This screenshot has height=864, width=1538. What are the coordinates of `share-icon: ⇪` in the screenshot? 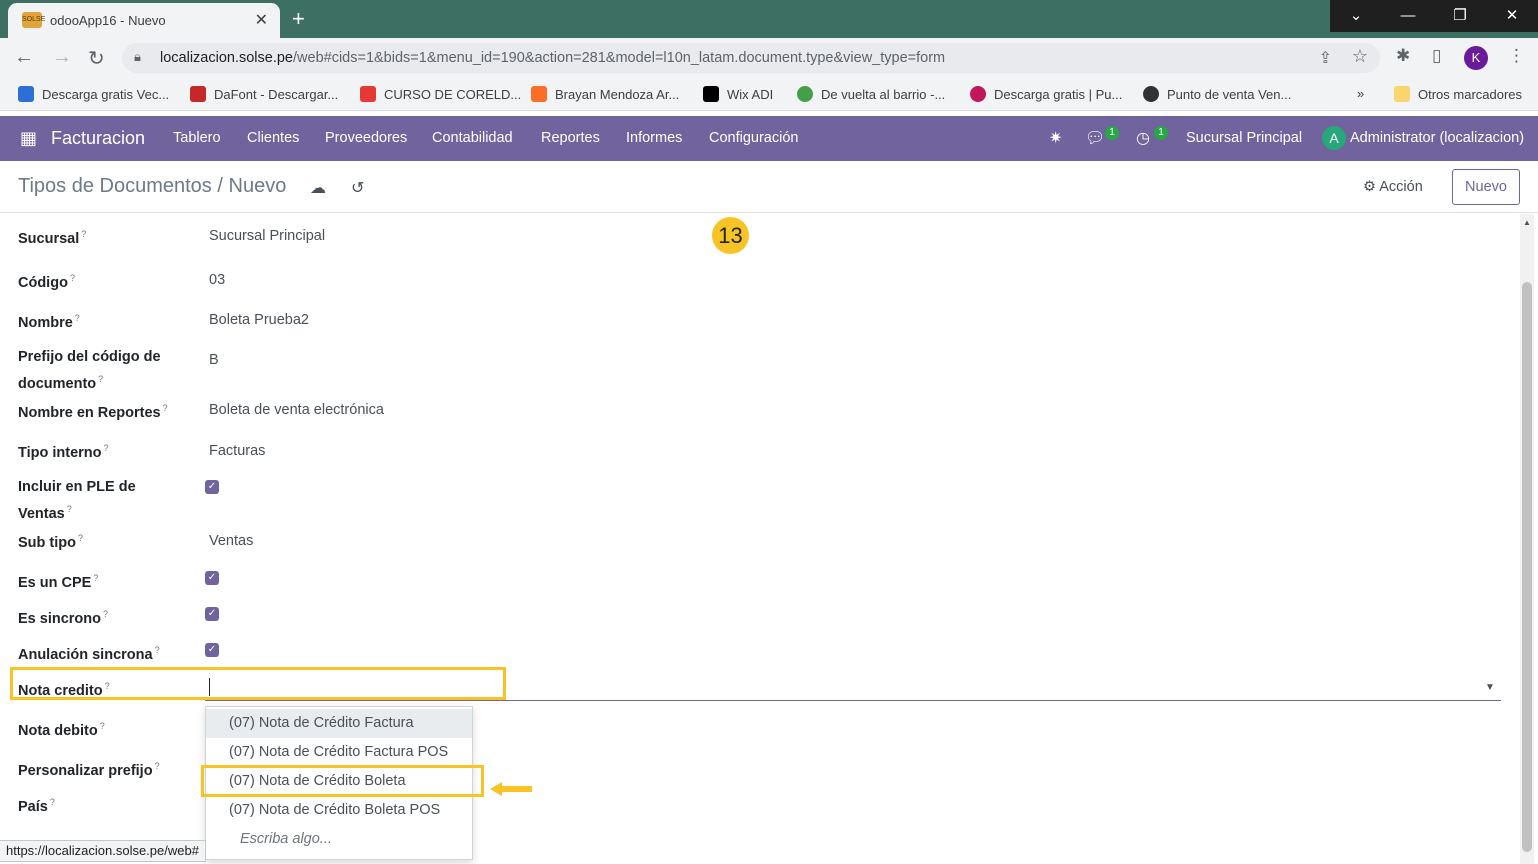 It's located at (1325, 58).